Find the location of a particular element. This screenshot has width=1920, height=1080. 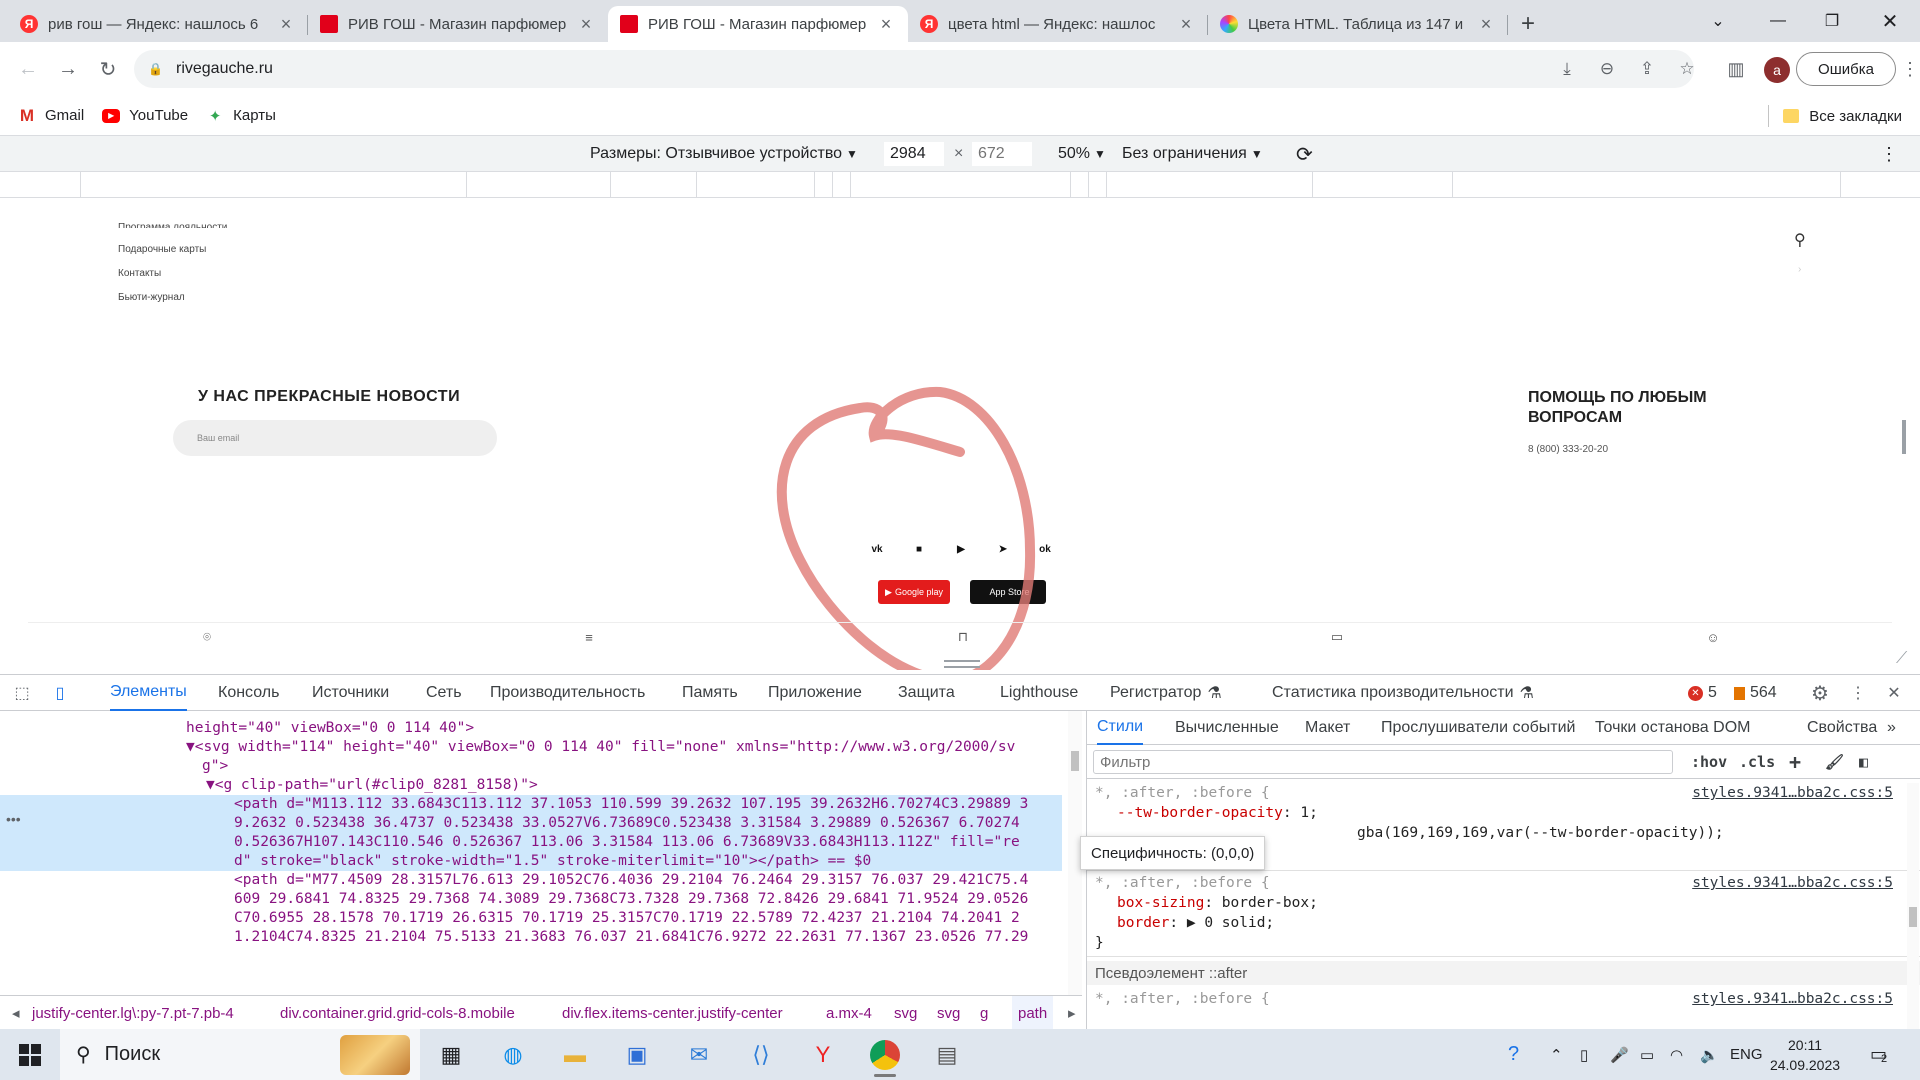

app-window-icon: ▤ is located at coordinates (947, 1055).